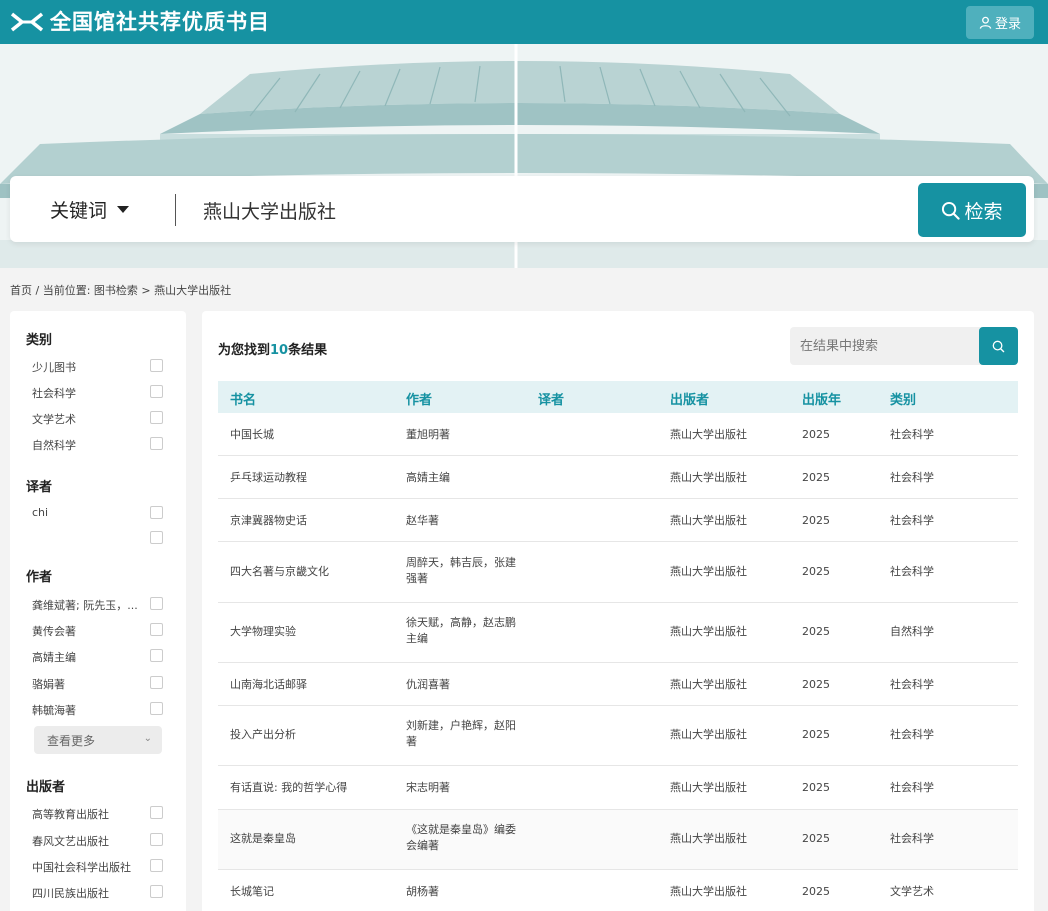 The height and width of the screenshot is (911, 1048). What do you see at coordinates (54, 445) in the screenshot?
I see `facet-item-label: 自然科学` at bounding box center [54, 445].